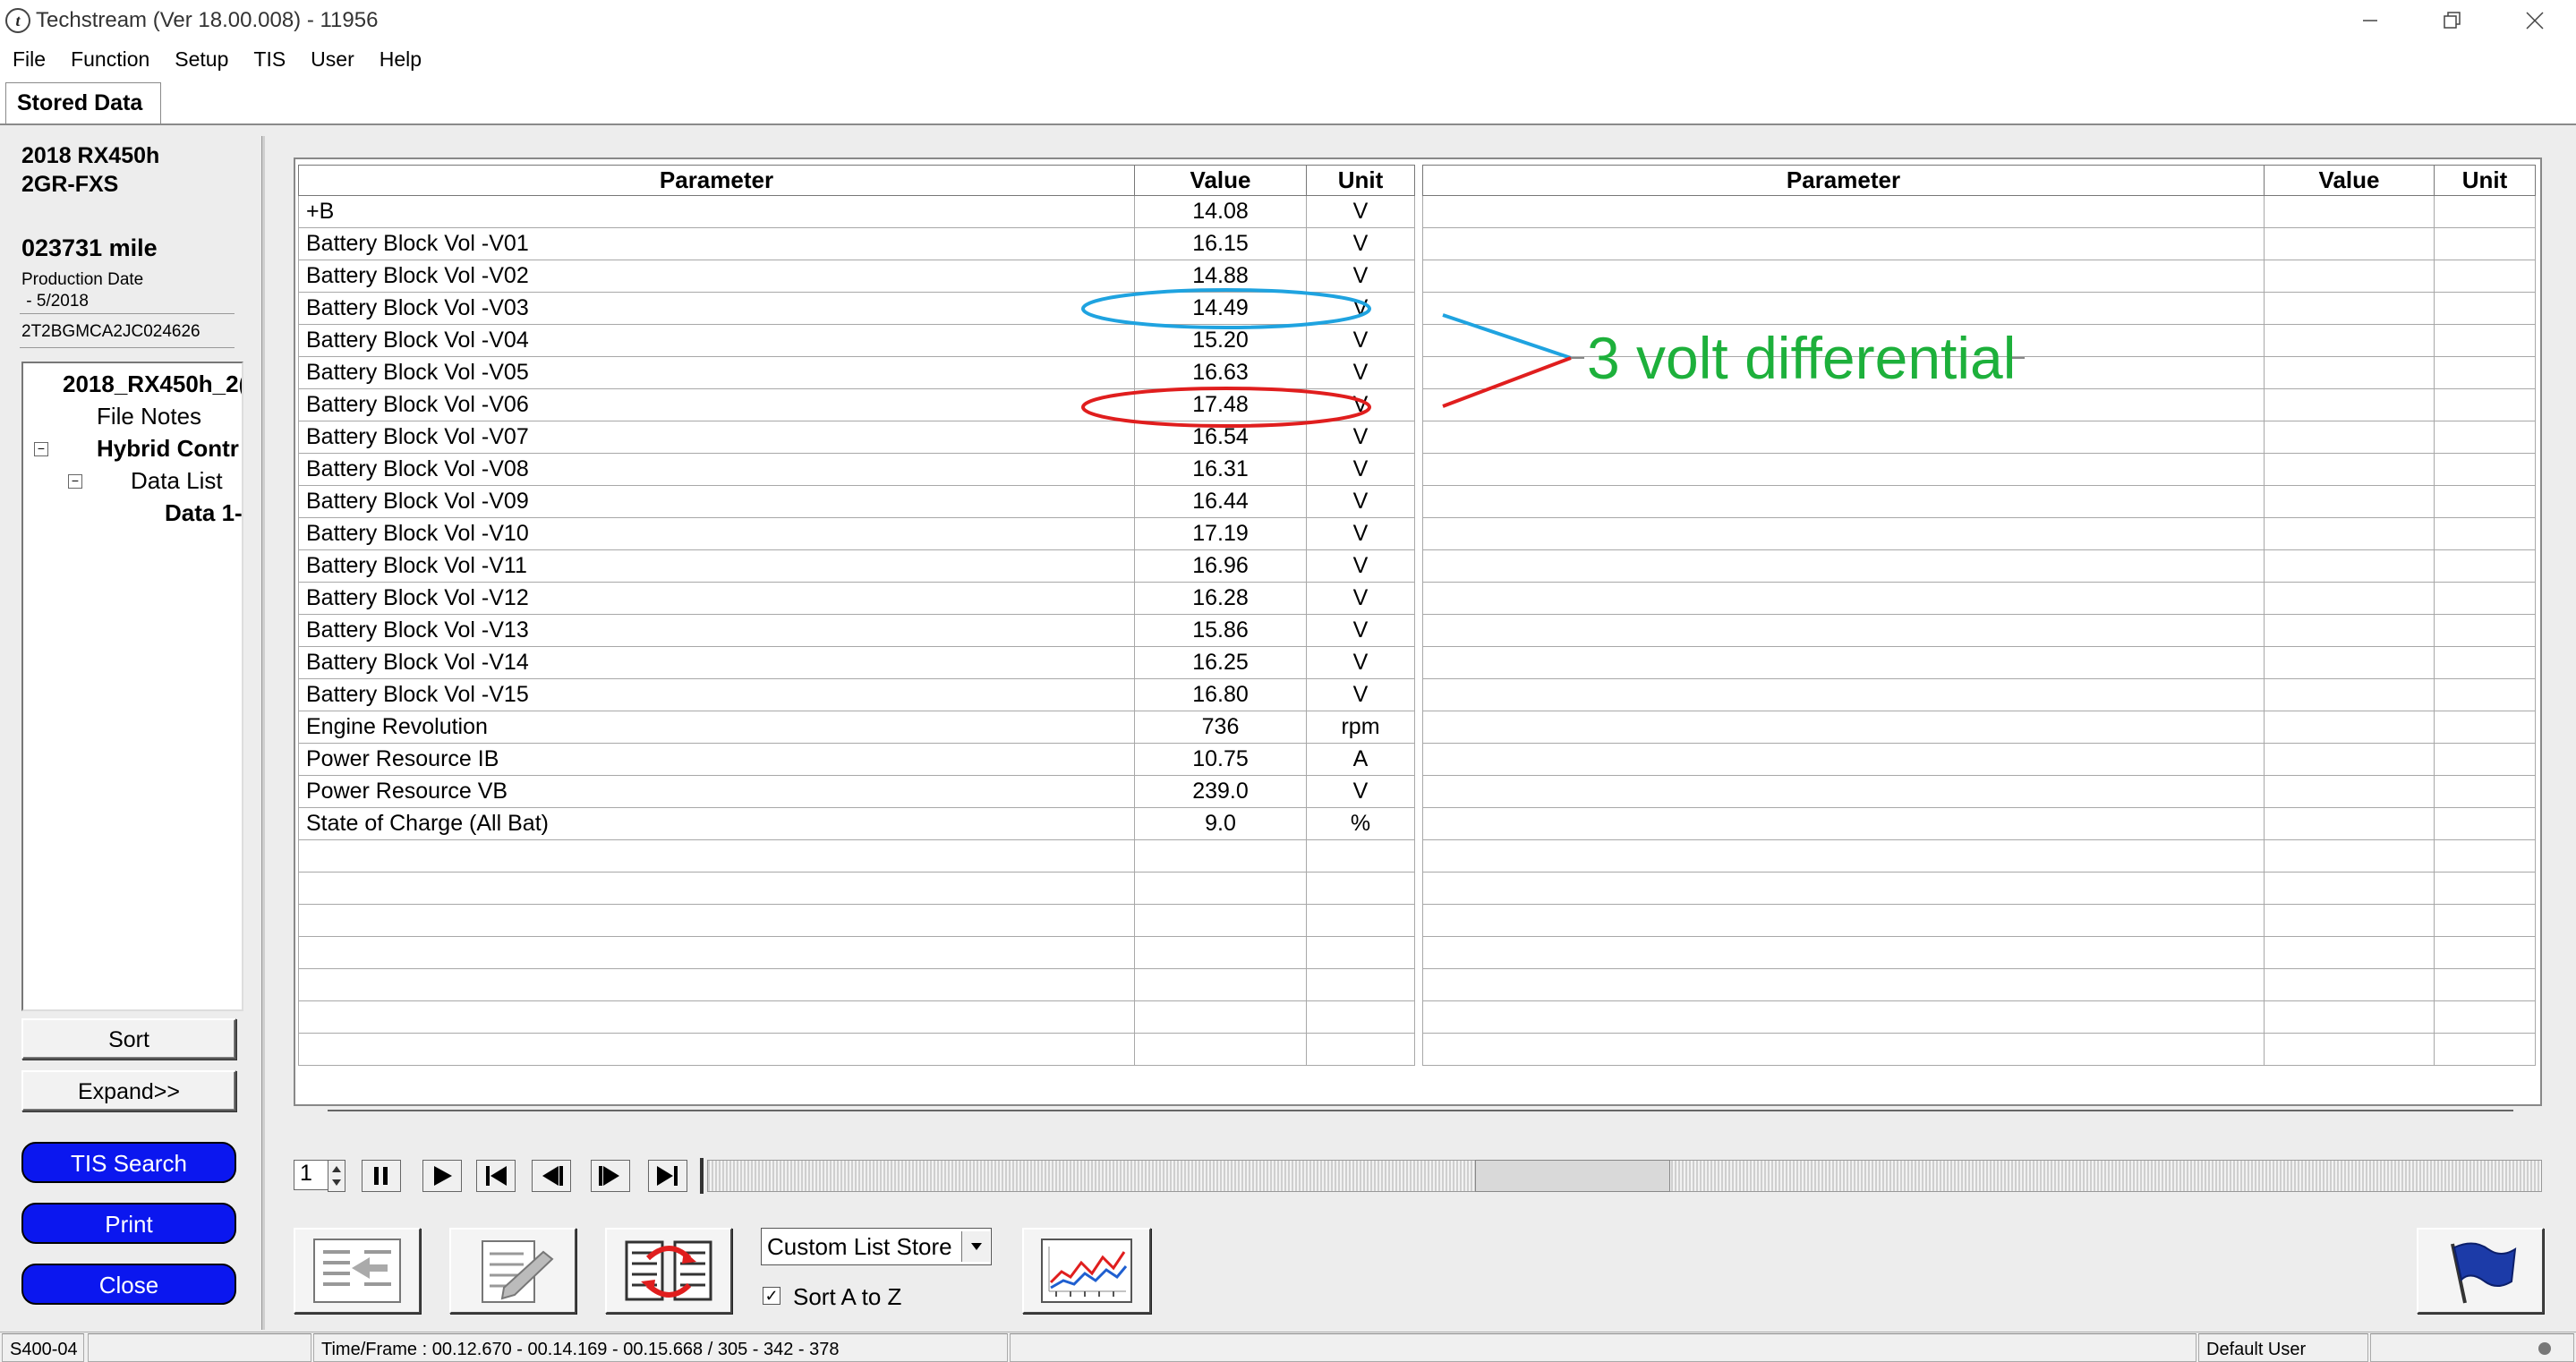 This screenshot has width=2576, height=1362. I want to click on data-list-view-button, so click(357, 1271).